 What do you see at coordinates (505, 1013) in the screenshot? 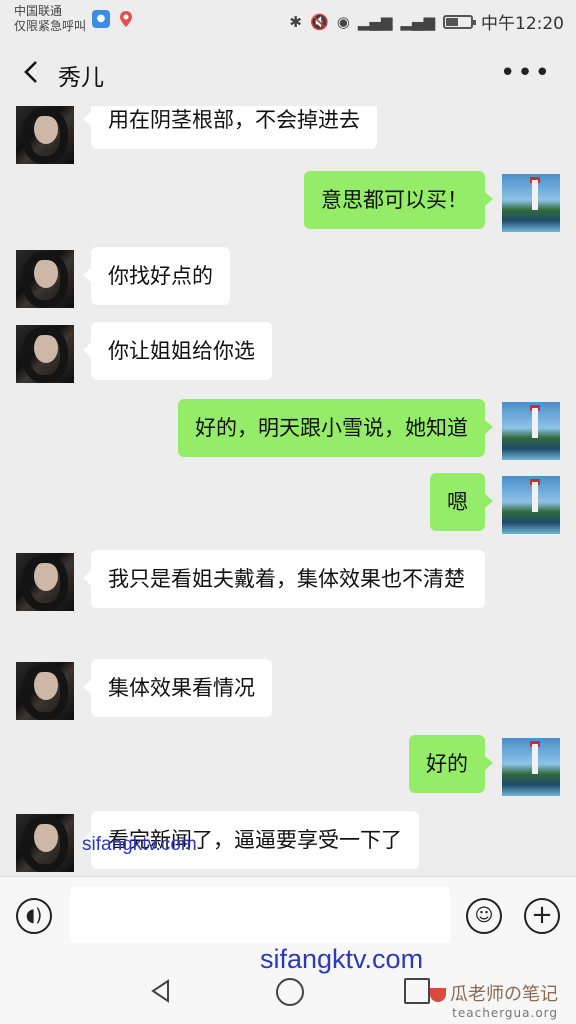
I see `brand-url: teachergua.org` at bounding box center [505, 1013].